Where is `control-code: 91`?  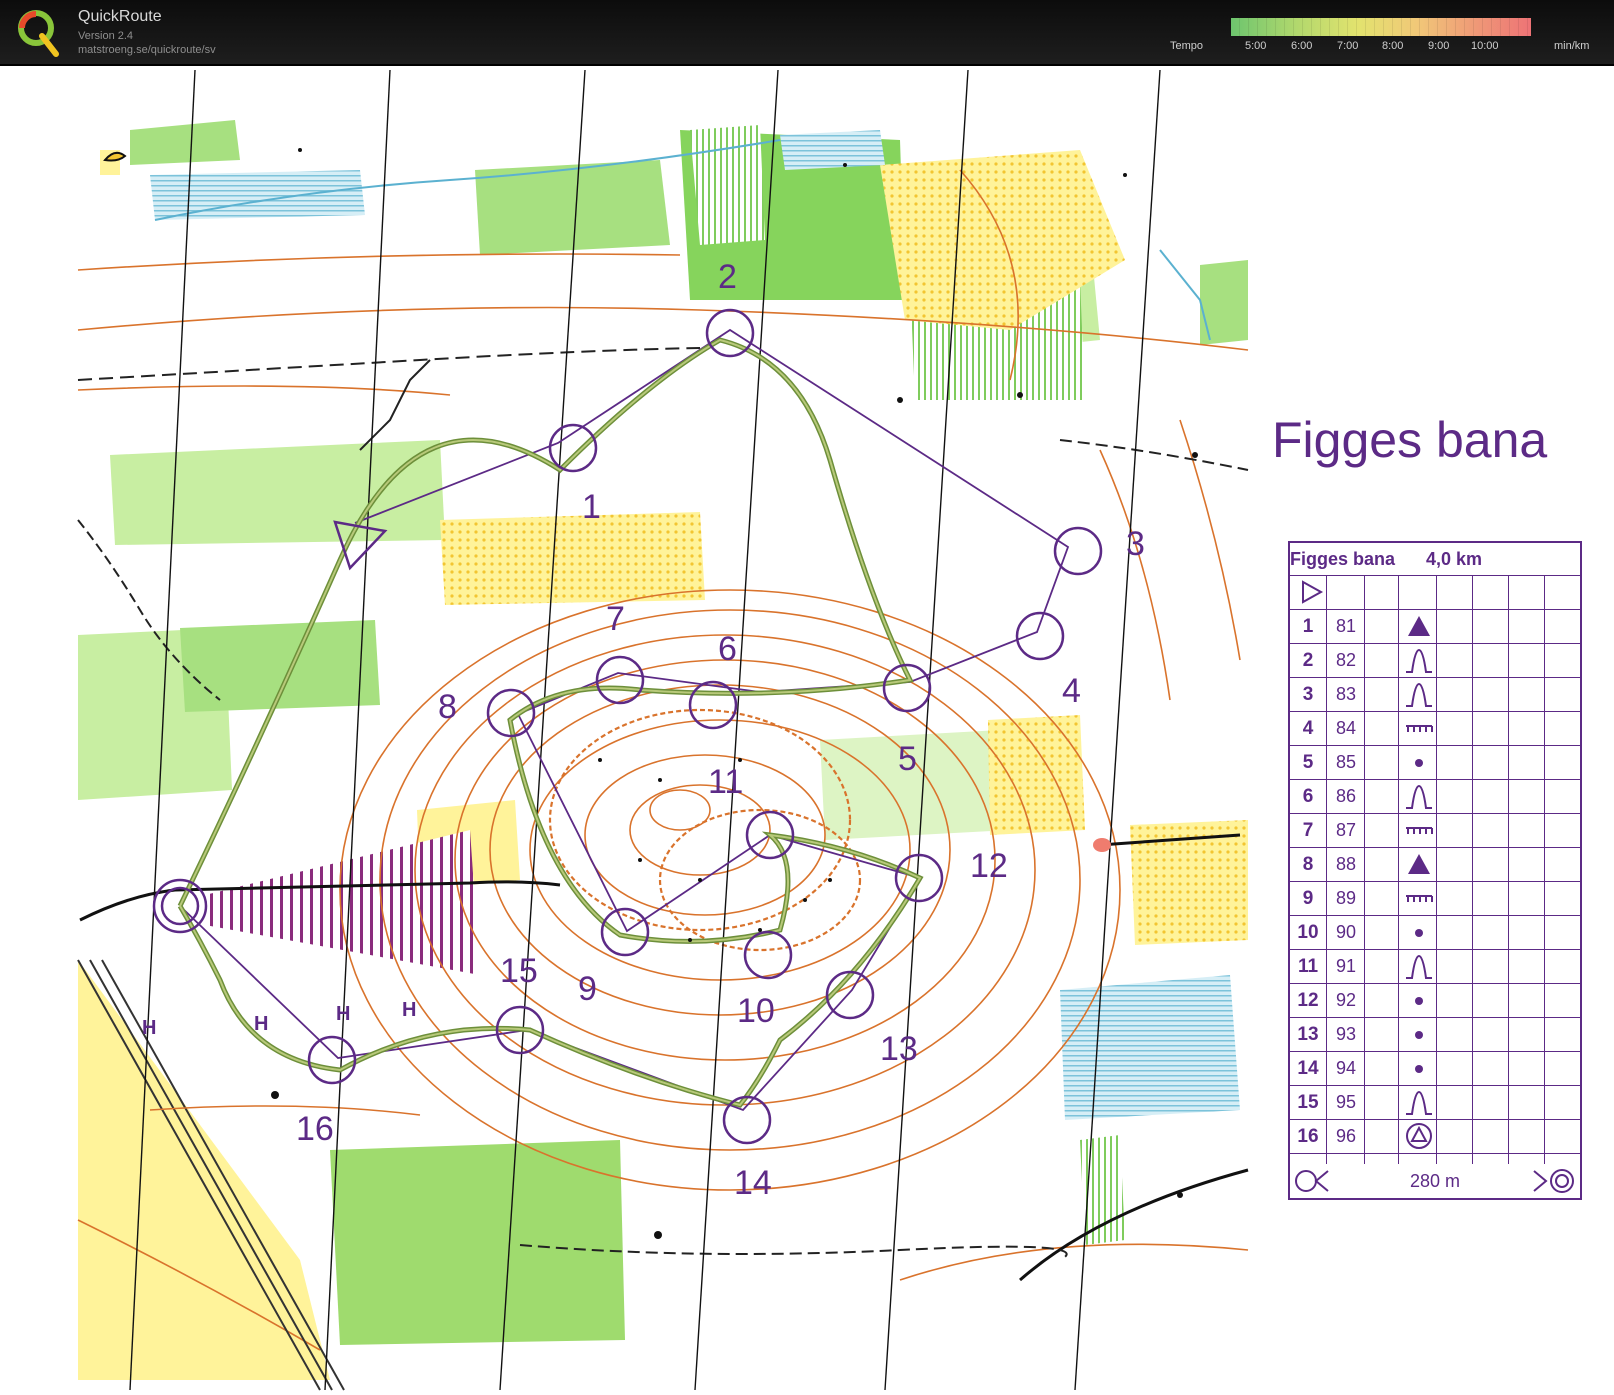 control-code: 91 is located at coordinates (1346, 966).